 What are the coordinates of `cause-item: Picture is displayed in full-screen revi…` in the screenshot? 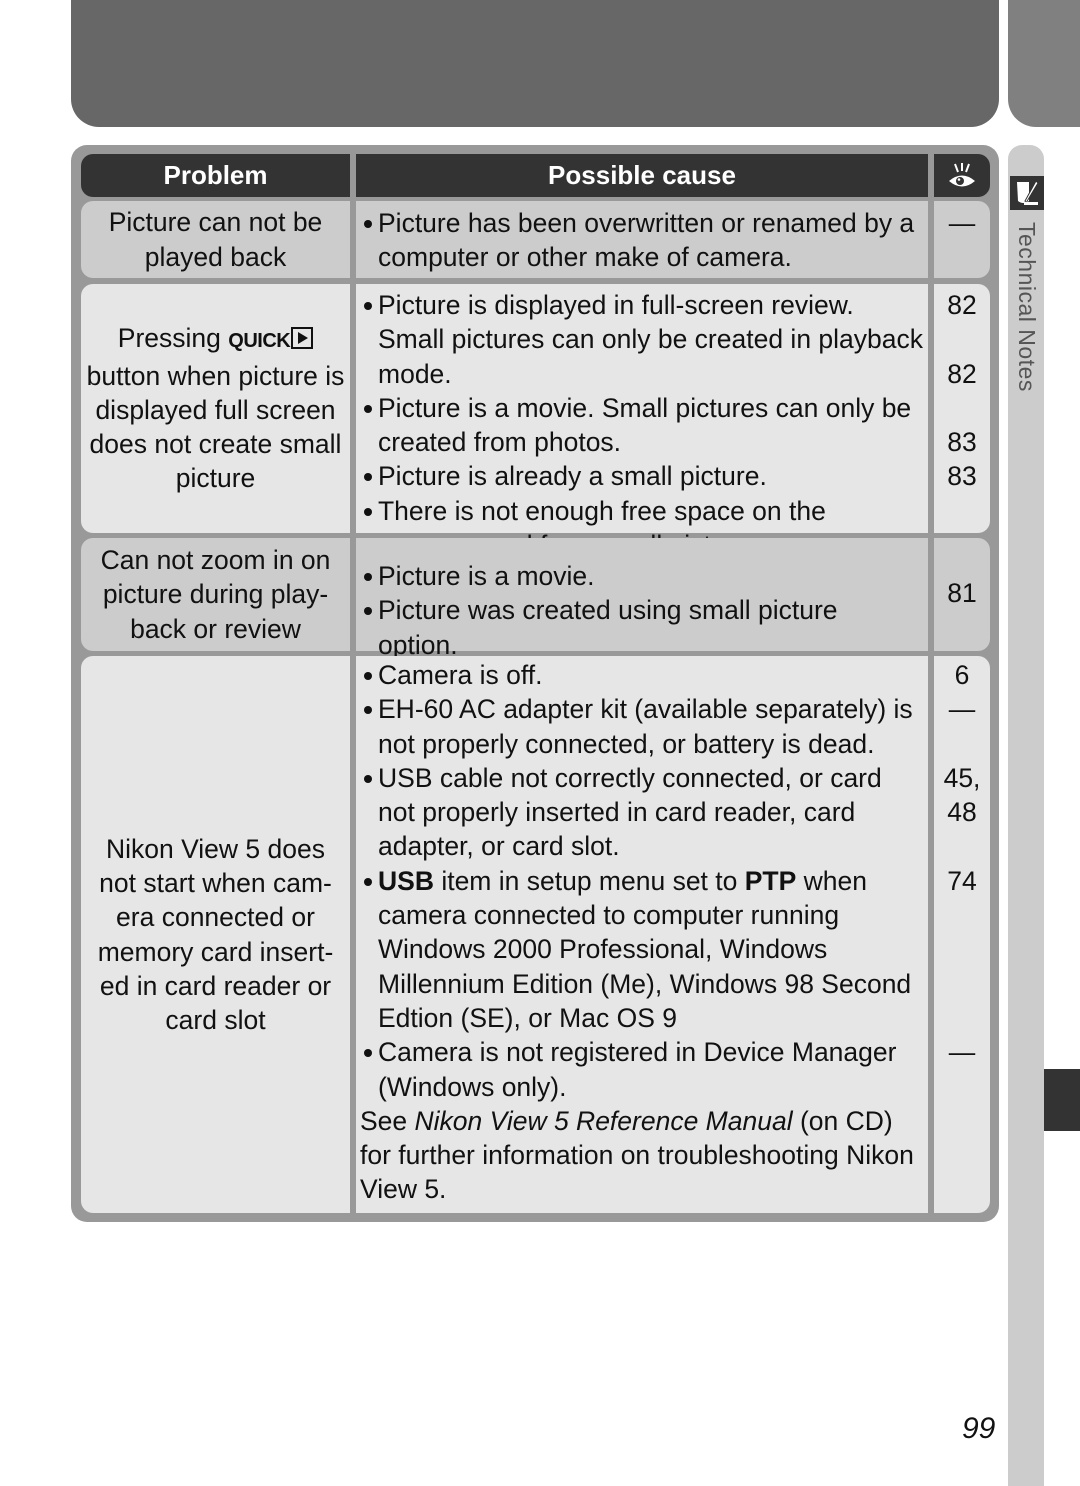 It's located at (643, 339).